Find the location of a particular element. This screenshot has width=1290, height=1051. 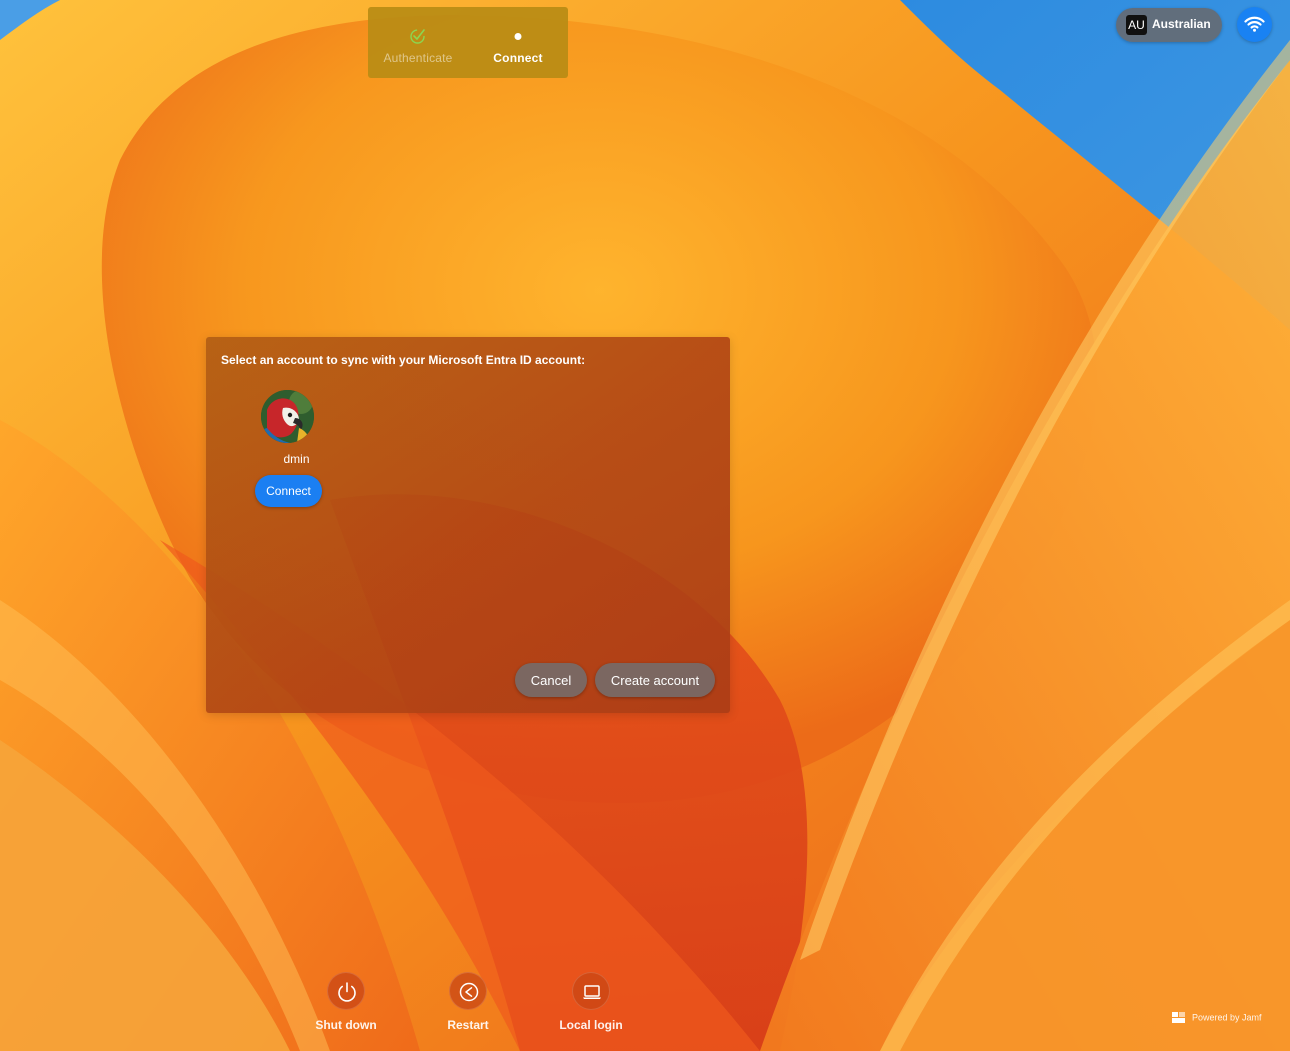

shutdown-circle is located at coordinates (346, 991).